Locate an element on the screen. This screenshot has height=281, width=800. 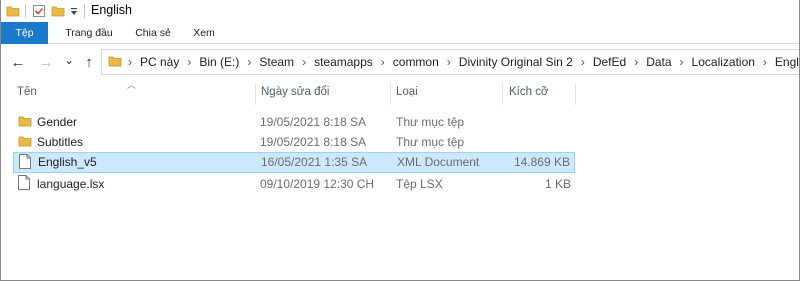
file-name: language.lsx is located at coordinates (71, 184).